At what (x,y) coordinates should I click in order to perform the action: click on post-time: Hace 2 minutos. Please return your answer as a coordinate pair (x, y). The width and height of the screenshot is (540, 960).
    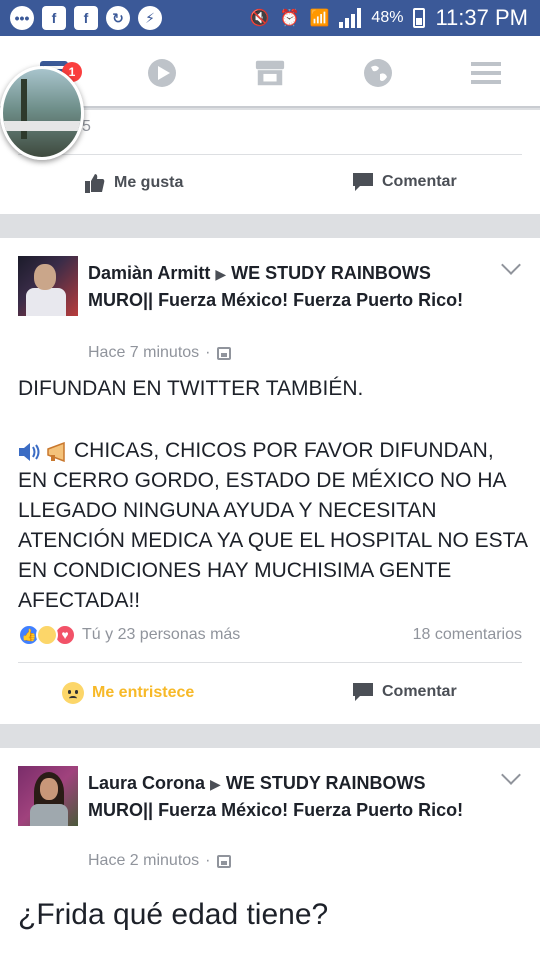
    Looking at the image, I should click on (143, 861).